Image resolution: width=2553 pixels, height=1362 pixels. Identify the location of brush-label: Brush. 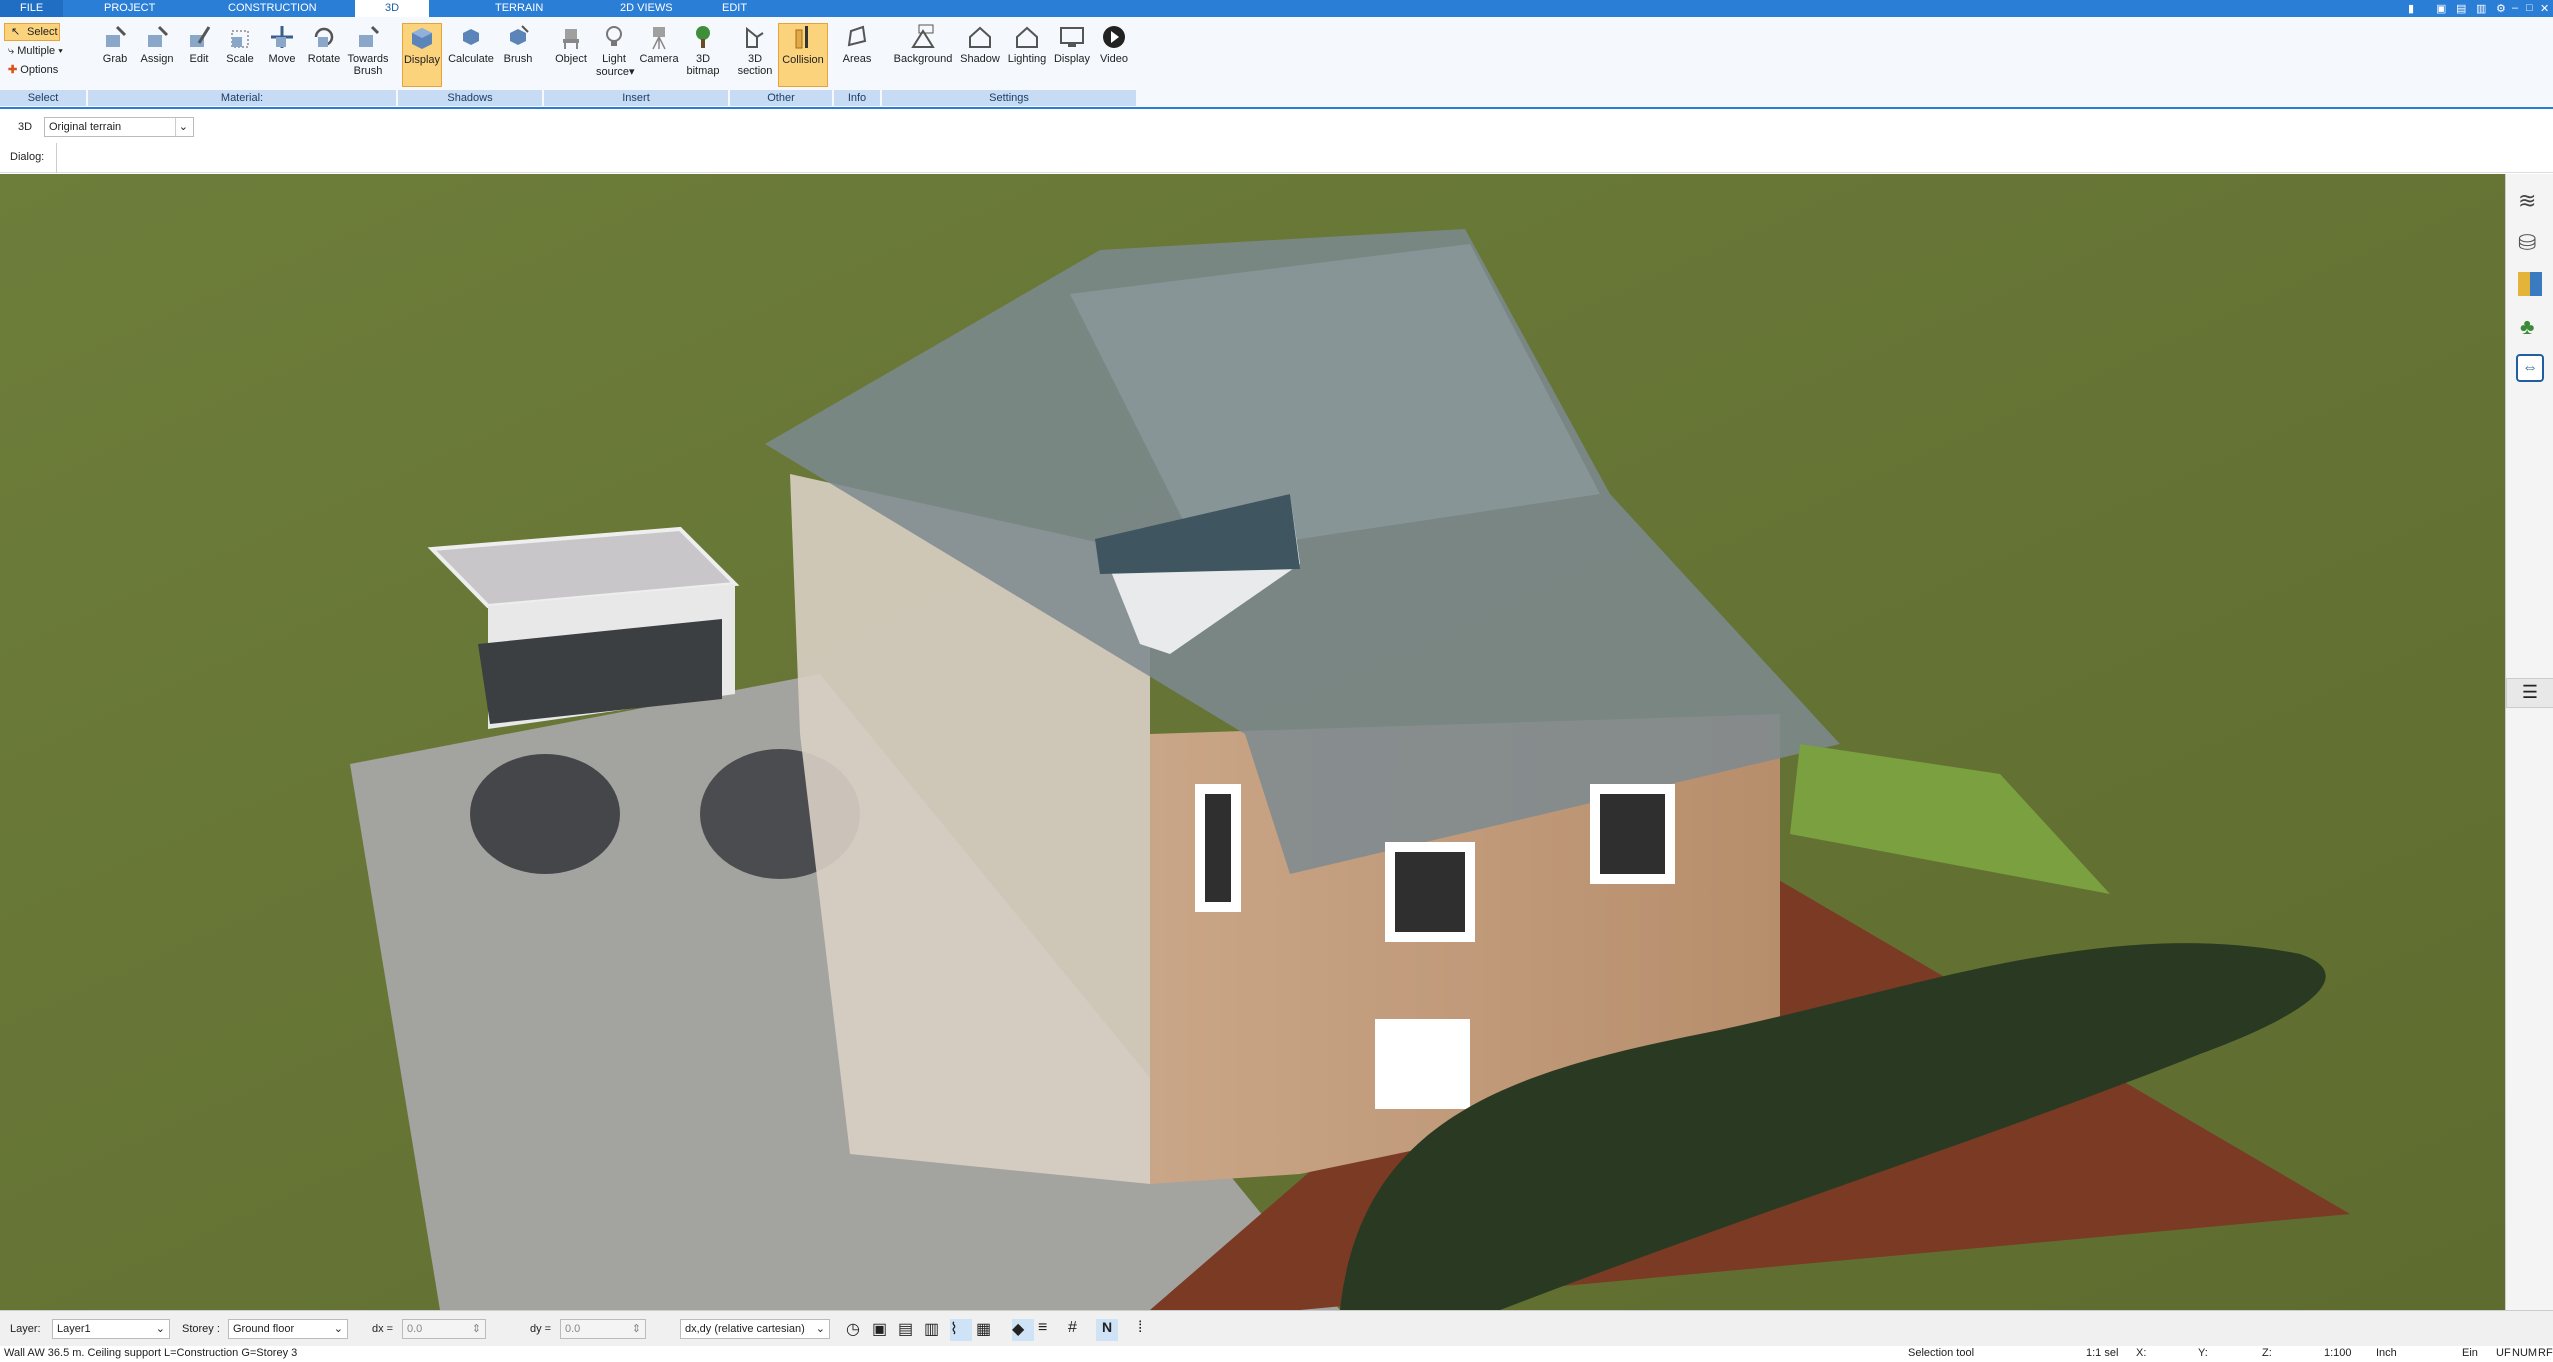
(518, 59).